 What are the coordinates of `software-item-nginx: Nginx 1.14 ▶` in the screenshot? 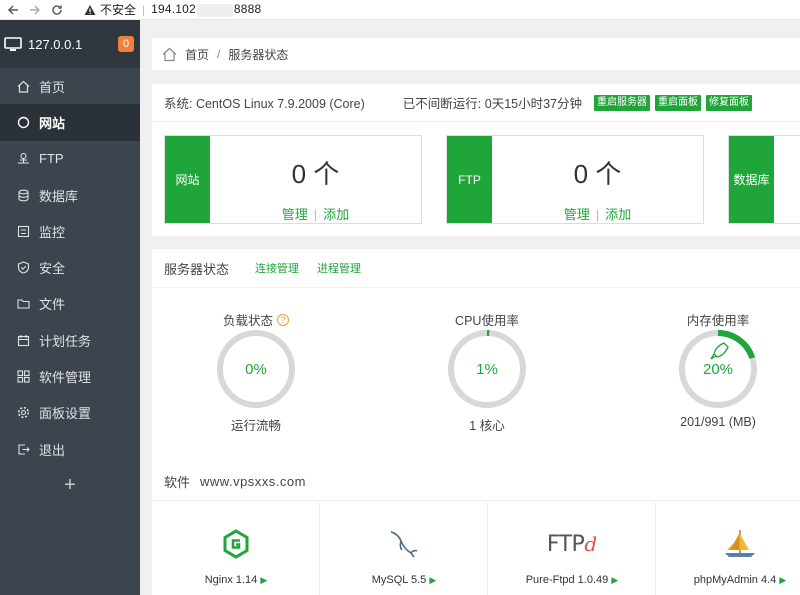 It's located at (236, 548).